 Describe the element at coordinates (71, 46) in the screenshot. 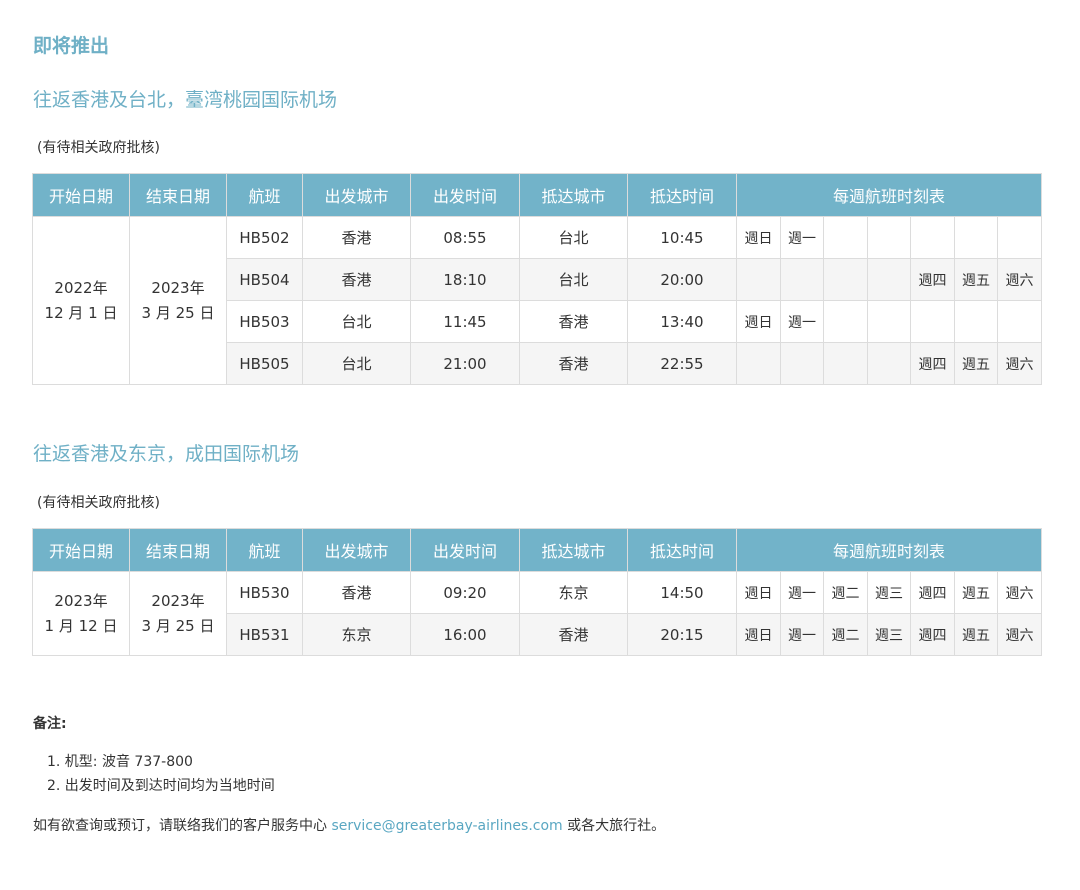

I see `coming-soon-heading: 即将推出` at that location.